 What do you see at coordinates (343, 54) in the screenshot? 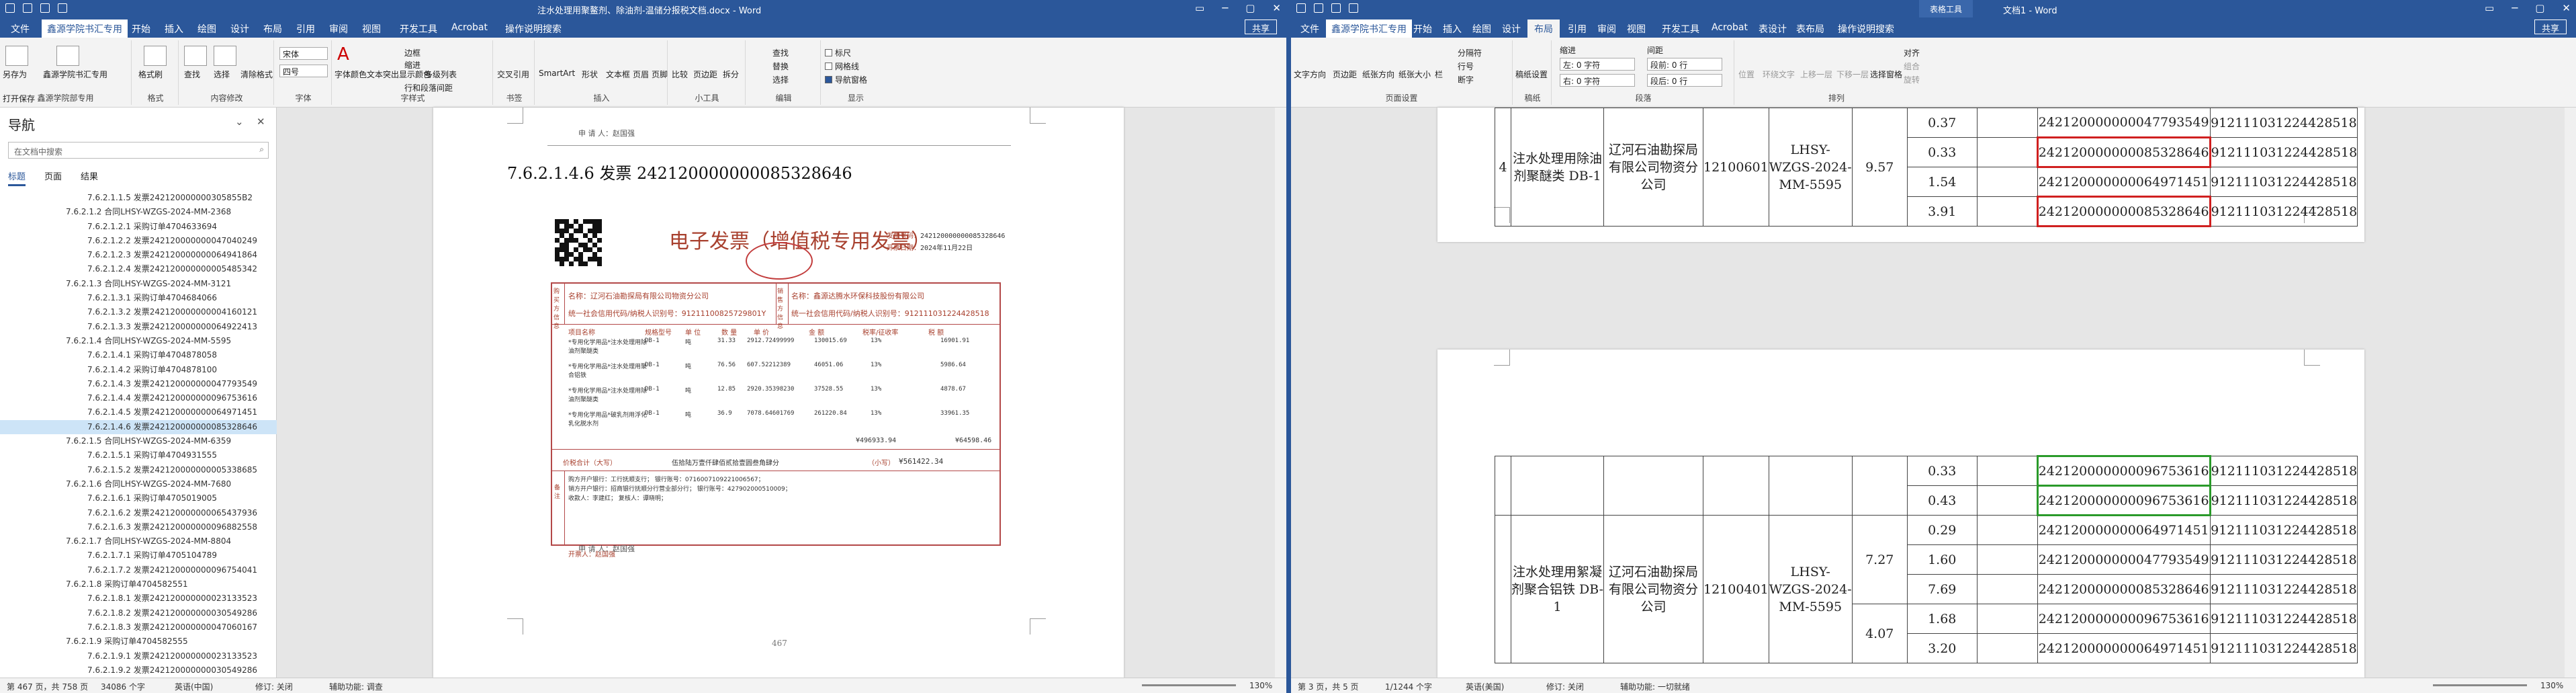
I see `font-color-icon: A` at bounding box center [343, 54].